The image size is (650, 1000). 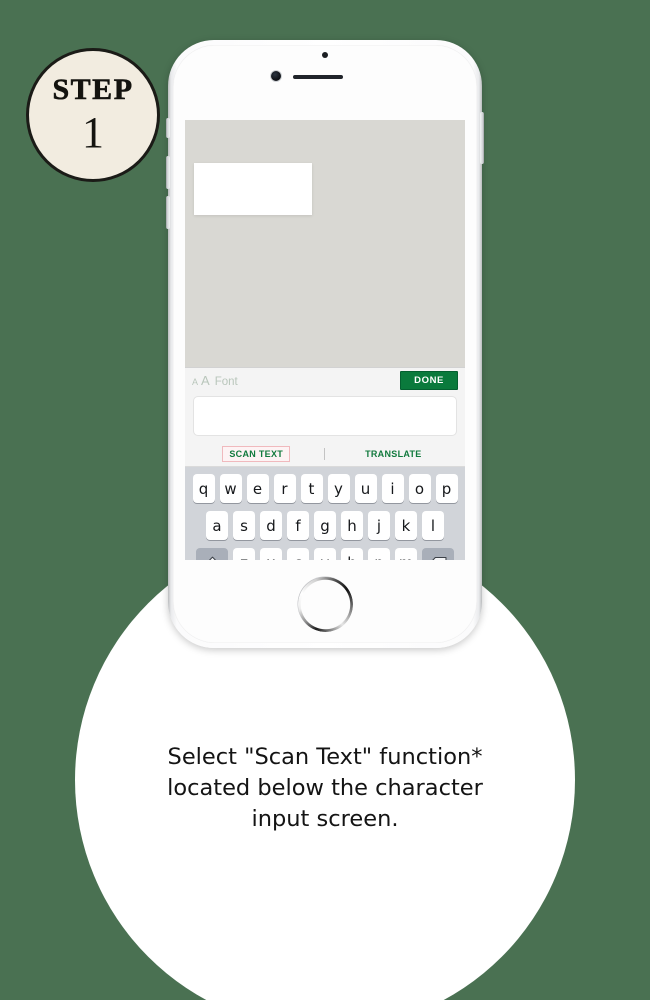 I want to click on caption-line-1: Select "Scan Text" function*, so click(x=325, y=757).